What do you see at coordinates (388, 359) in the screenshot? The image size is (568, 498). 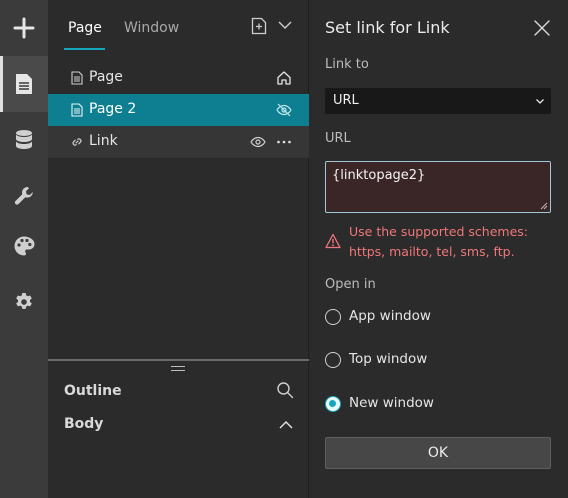 I see `radio-label: Top window` at bounding box center [388, 359].